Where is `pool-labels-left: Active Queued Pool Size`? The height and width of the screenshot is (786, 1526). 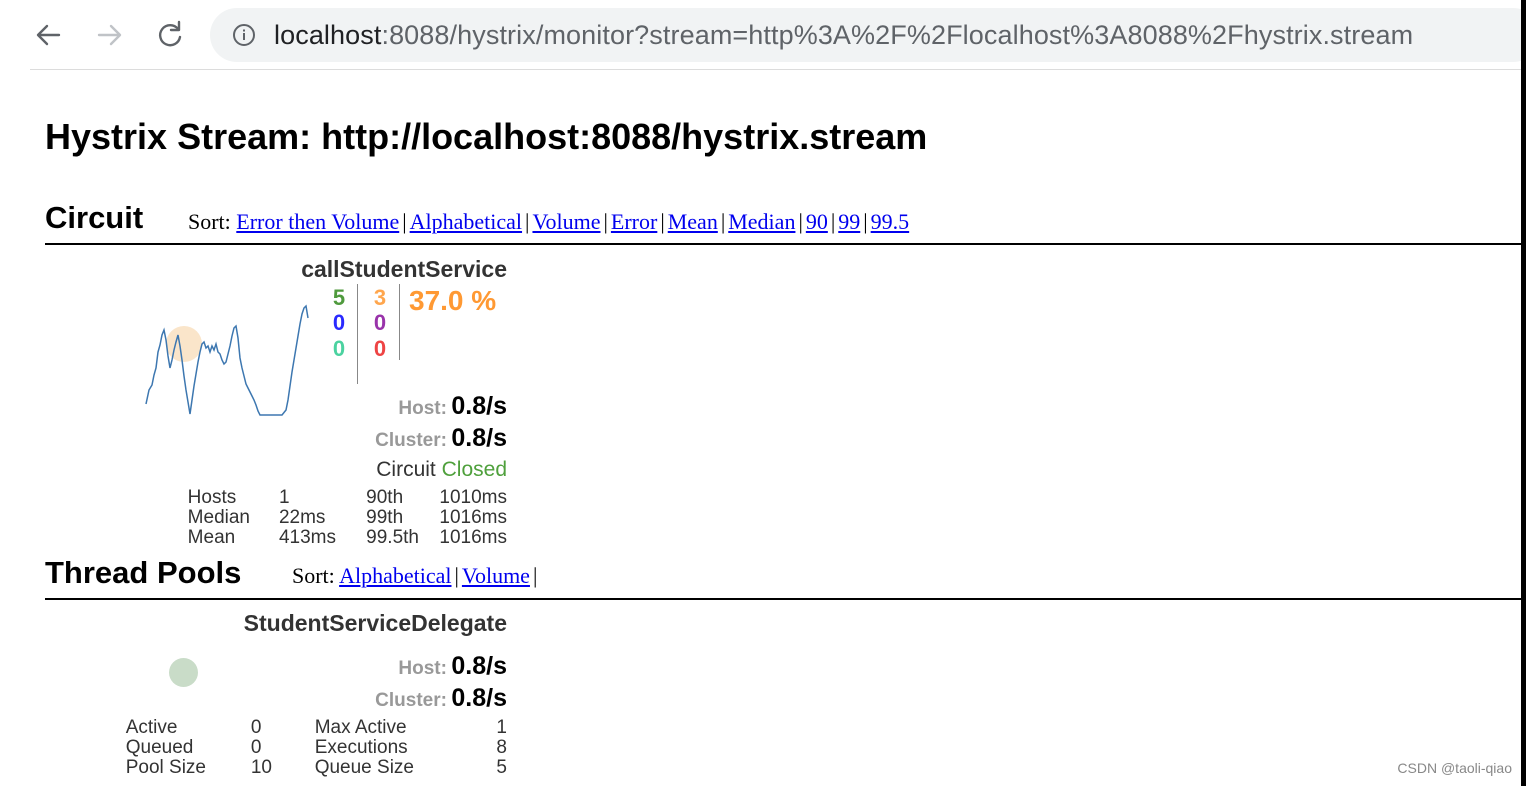 pool-labels-left: Active Queued Pool Size is located at coordinates (166, 748).